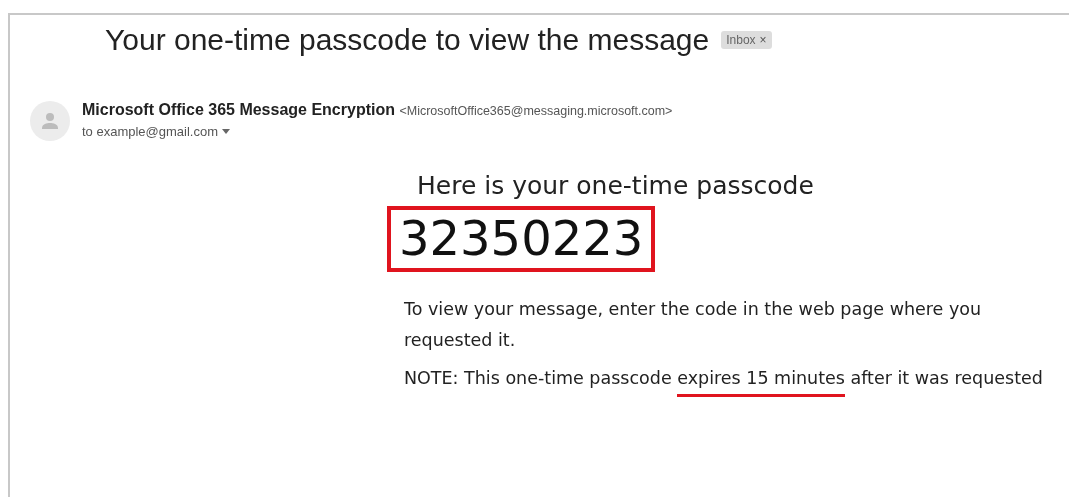 This screenshot has width=1069, height=497. What do you see at coordinates (150, 131) in the screenshot?
I see `recipient-text: to example@gmail.com` at bounding box center [150, 131].